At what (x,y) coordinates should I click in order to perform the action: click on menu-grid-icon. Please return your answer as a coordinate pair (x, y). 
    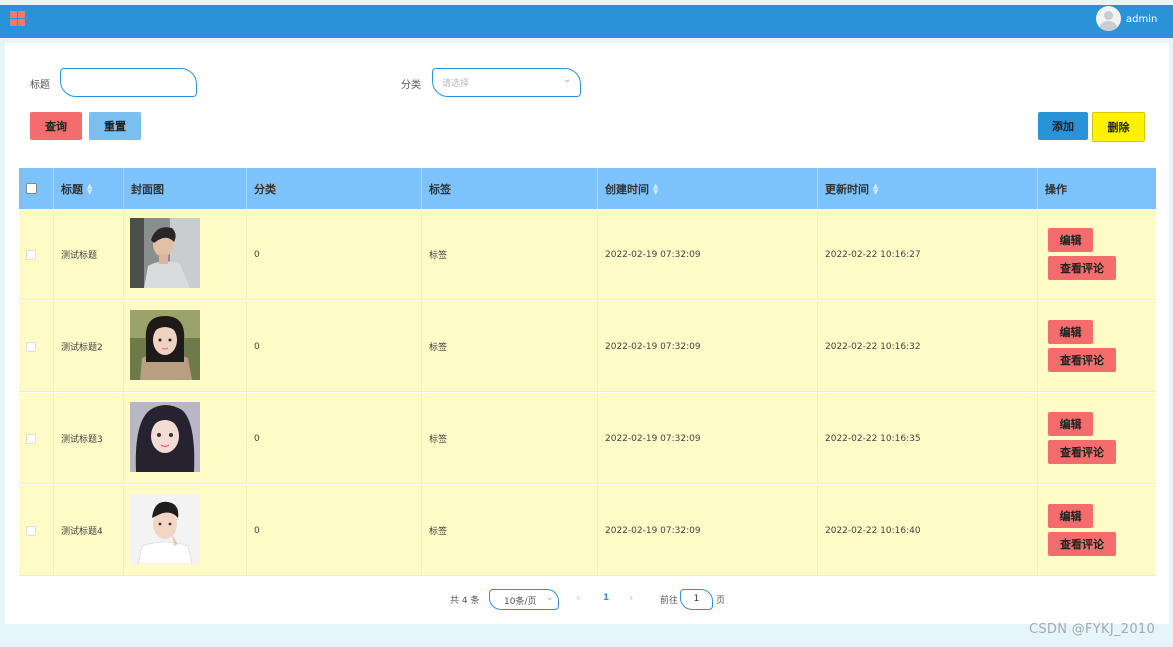
    Looking at the image, I should click on (17, 18).